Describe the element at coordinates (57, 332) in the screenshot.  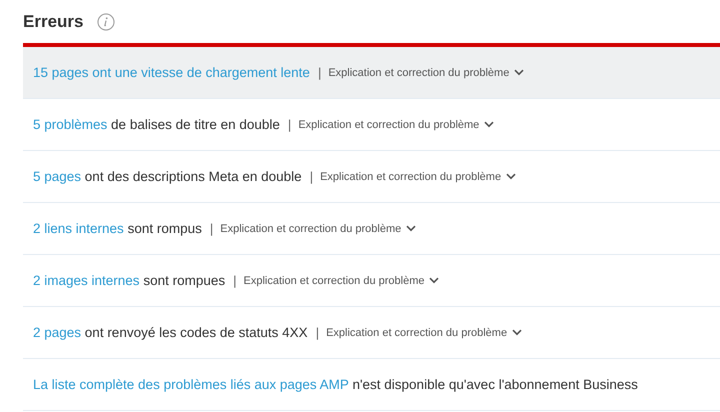
I see `issue-link: 2 pages` at that location.